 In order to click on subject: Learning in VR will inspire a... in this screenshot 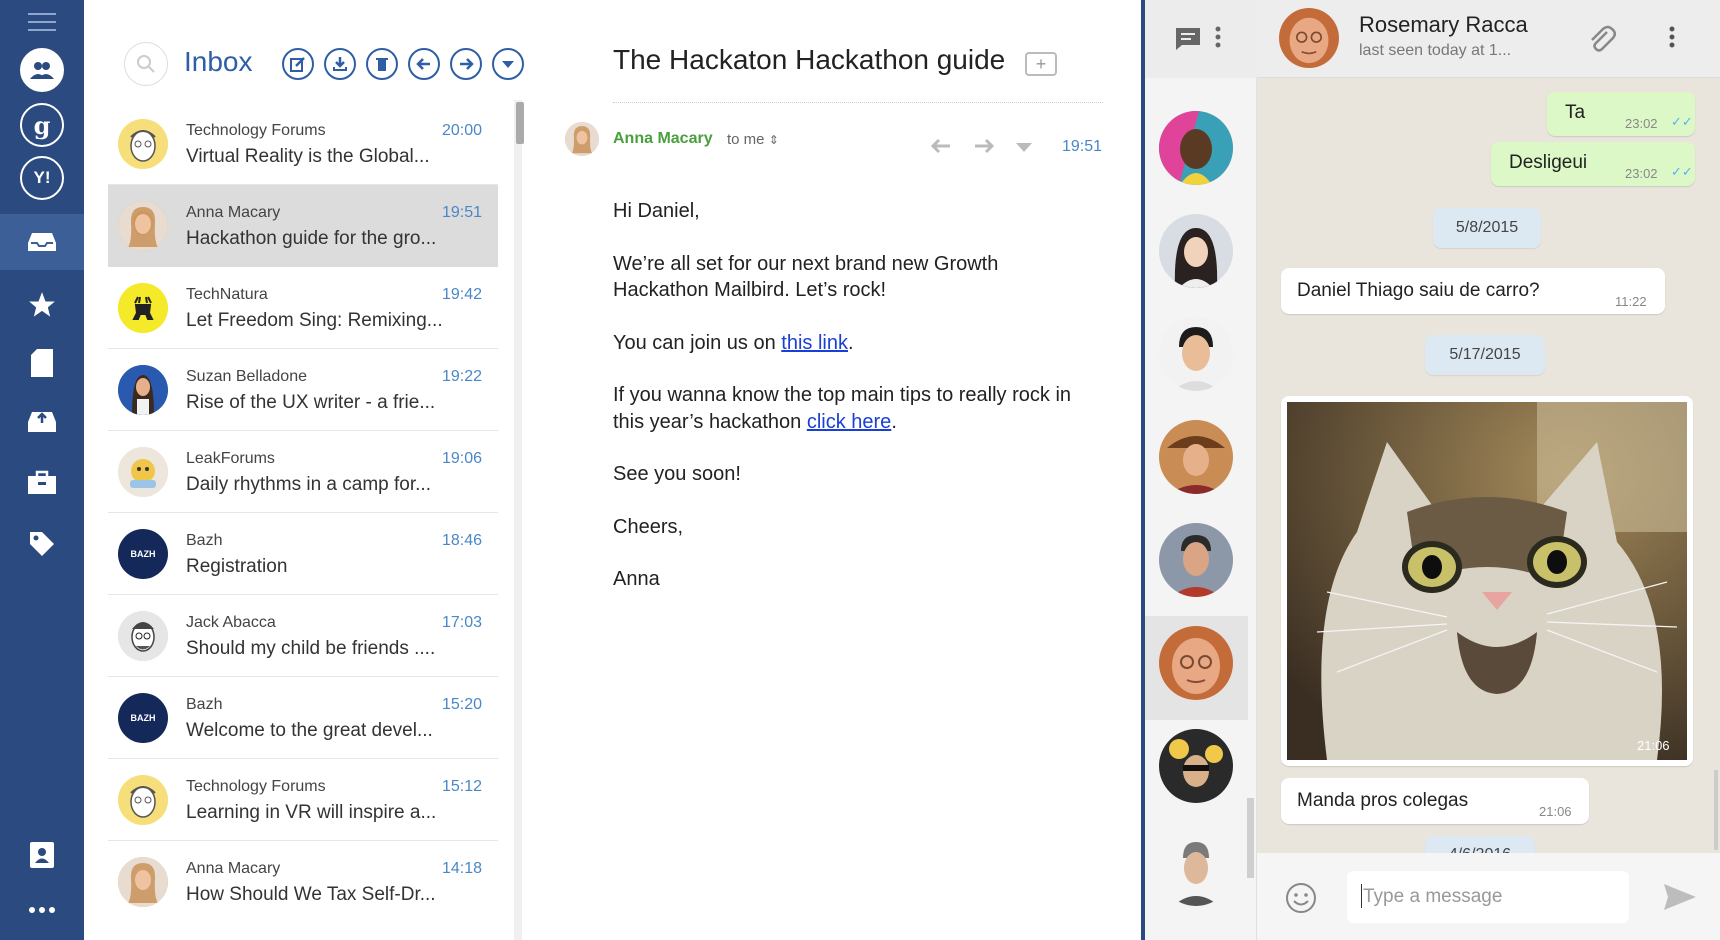, I will do `click(311, 812)`.